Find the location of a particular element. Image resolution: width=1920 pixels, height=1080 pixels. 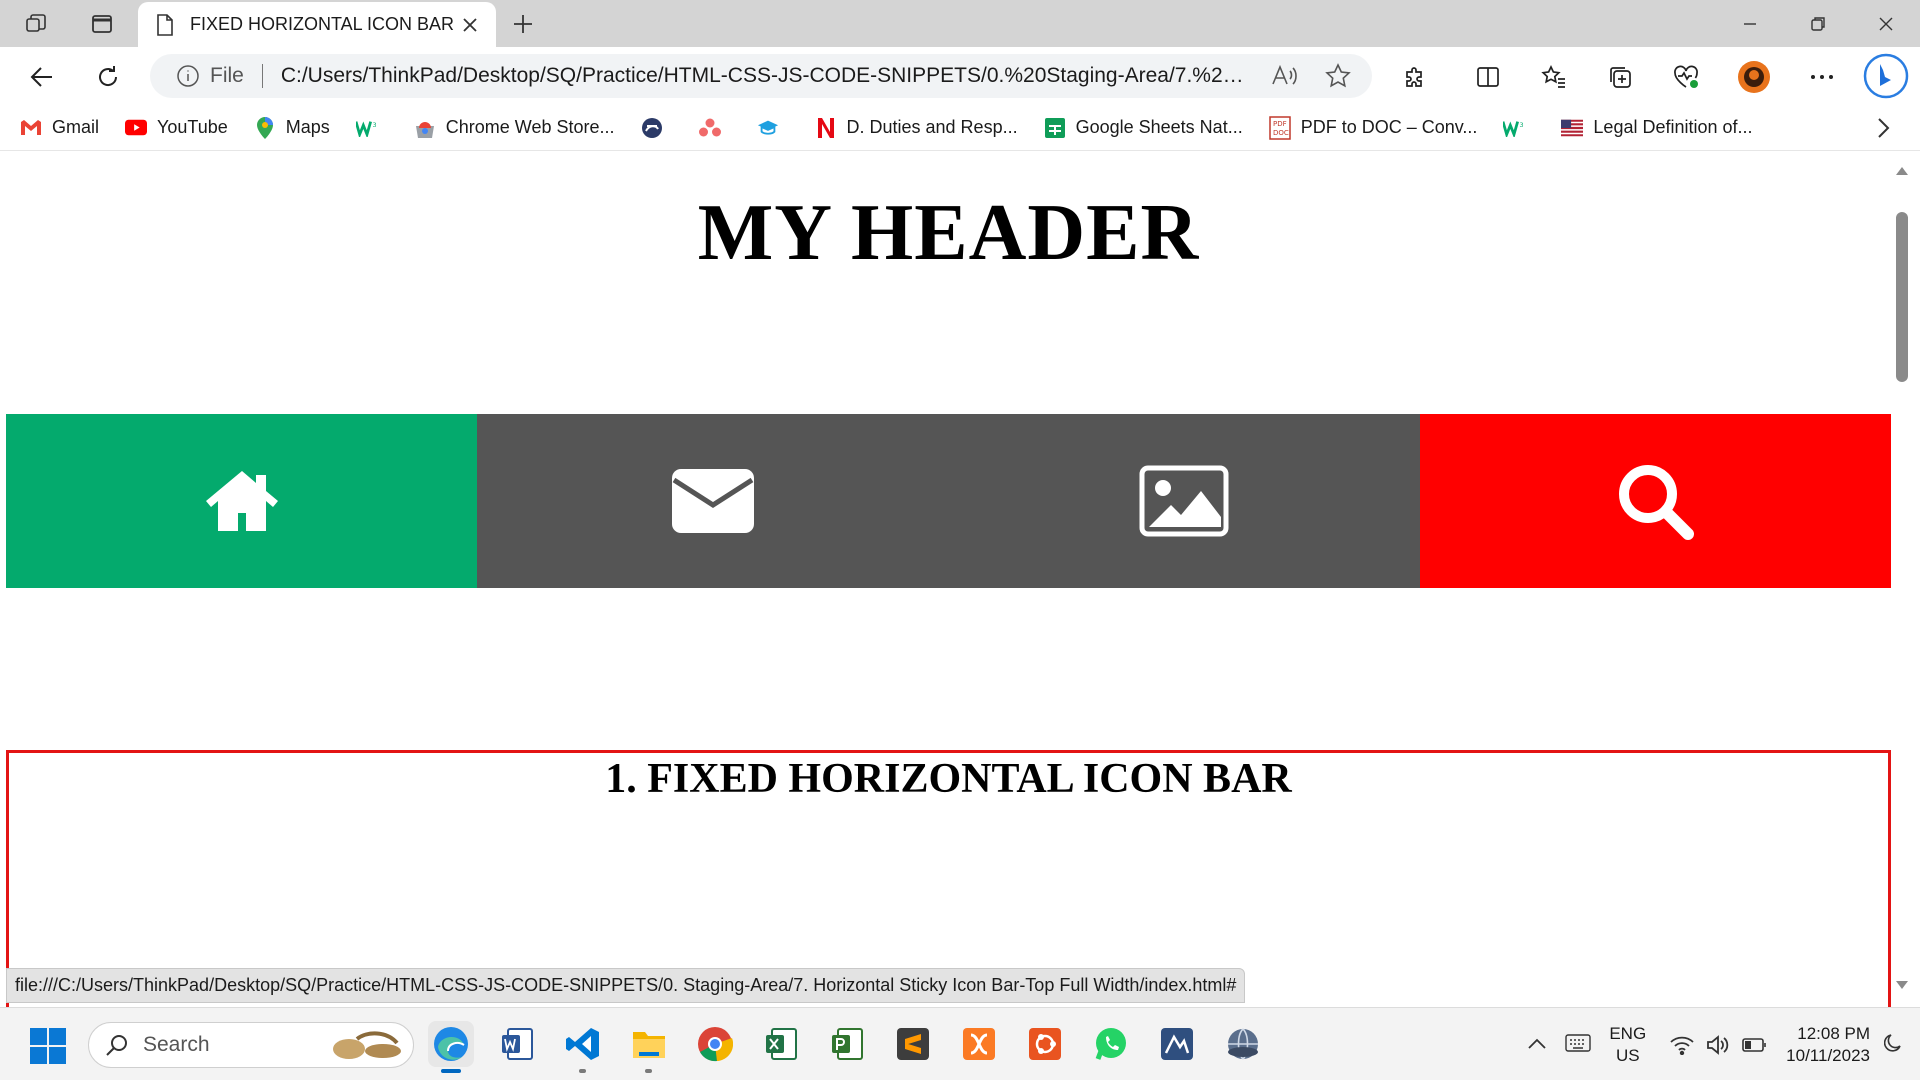

ssms-icon is located at coordinates (1177, 1044).